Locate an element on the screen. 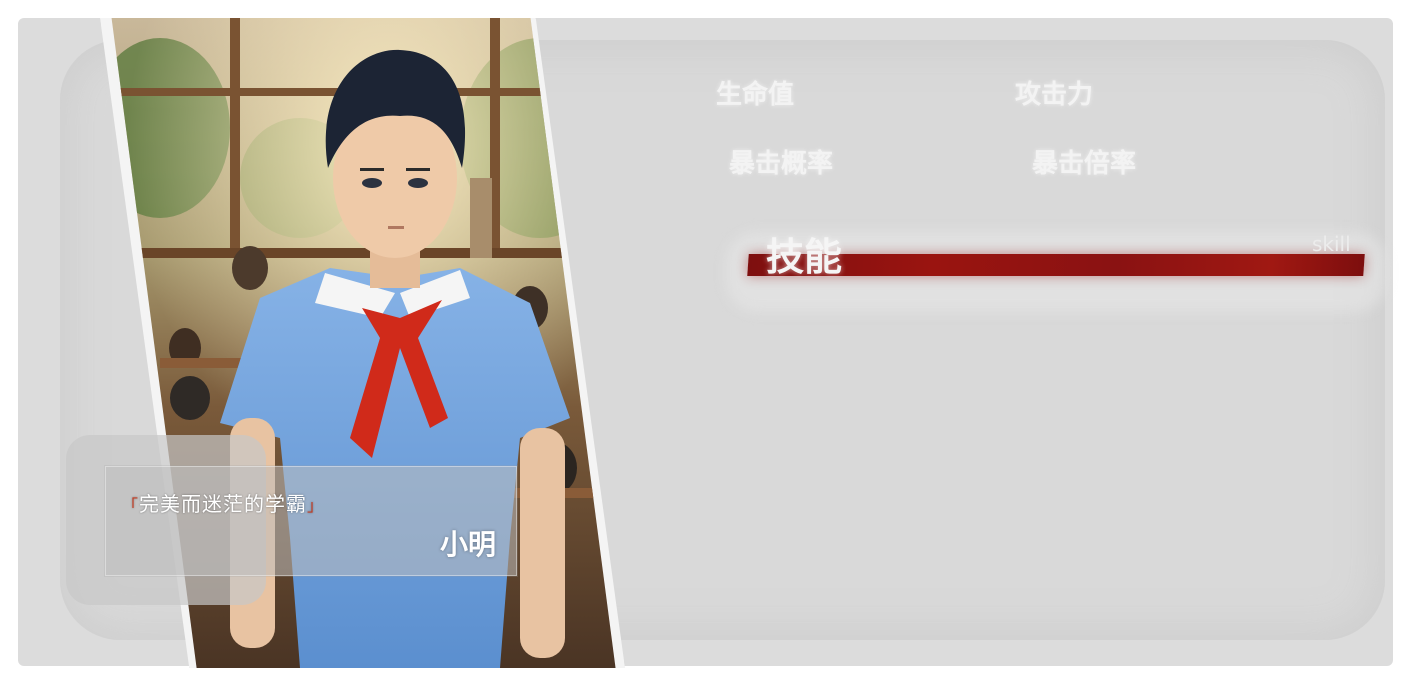  epithet-close-bracket: 」 is located at coordinates (316, 505).